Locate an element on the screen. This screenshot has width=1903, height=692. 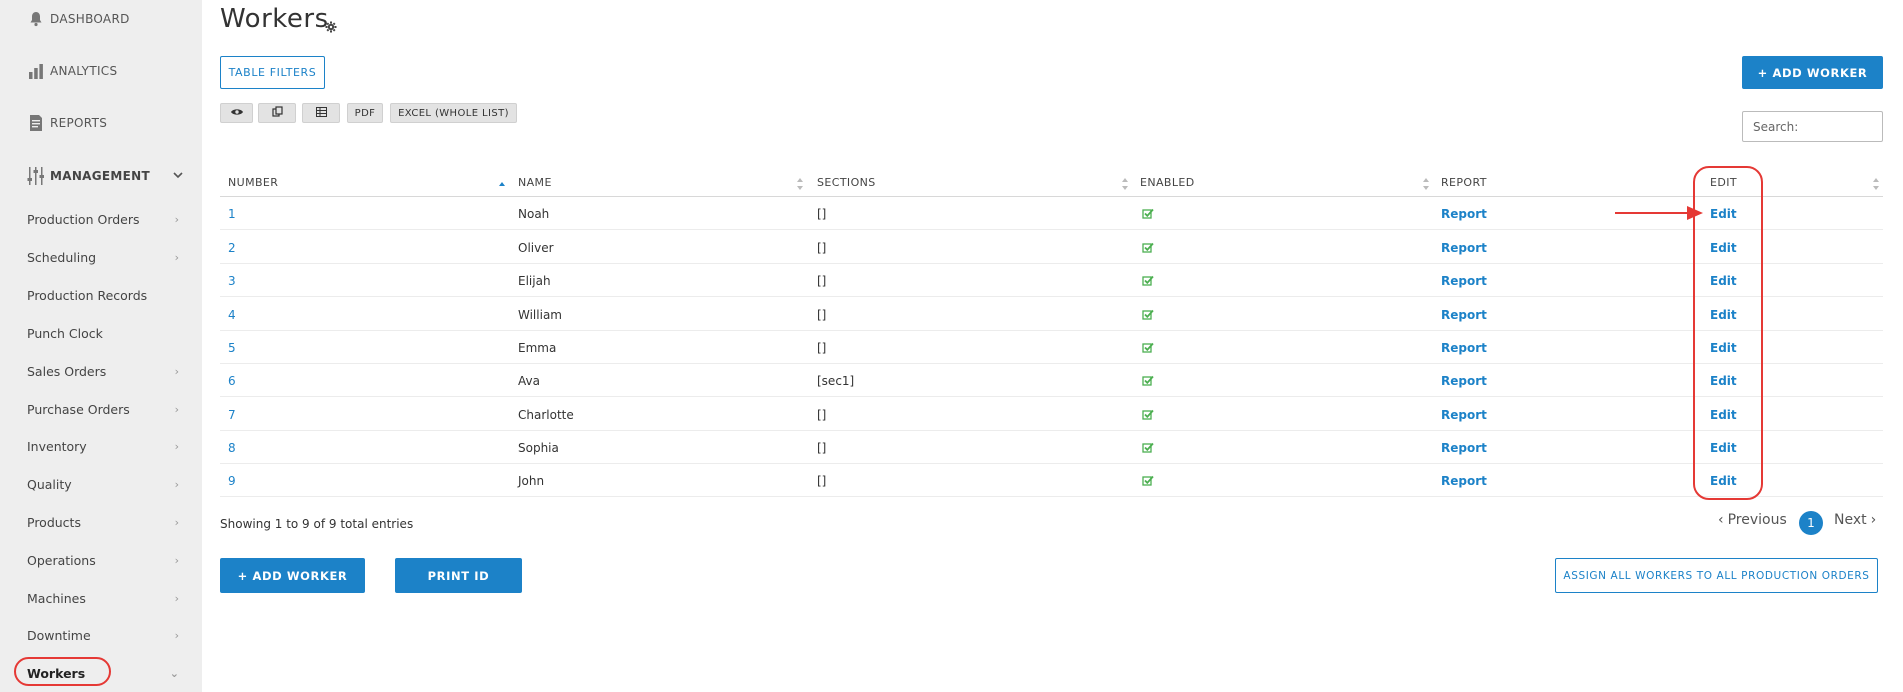
column-header-name: NAME is located at coordinates (535, 182).